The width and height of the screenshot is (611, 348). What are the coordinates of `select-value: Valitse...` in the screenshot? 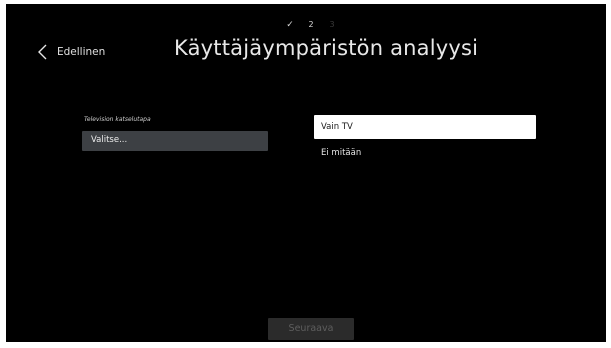 It's located at (109, 140).